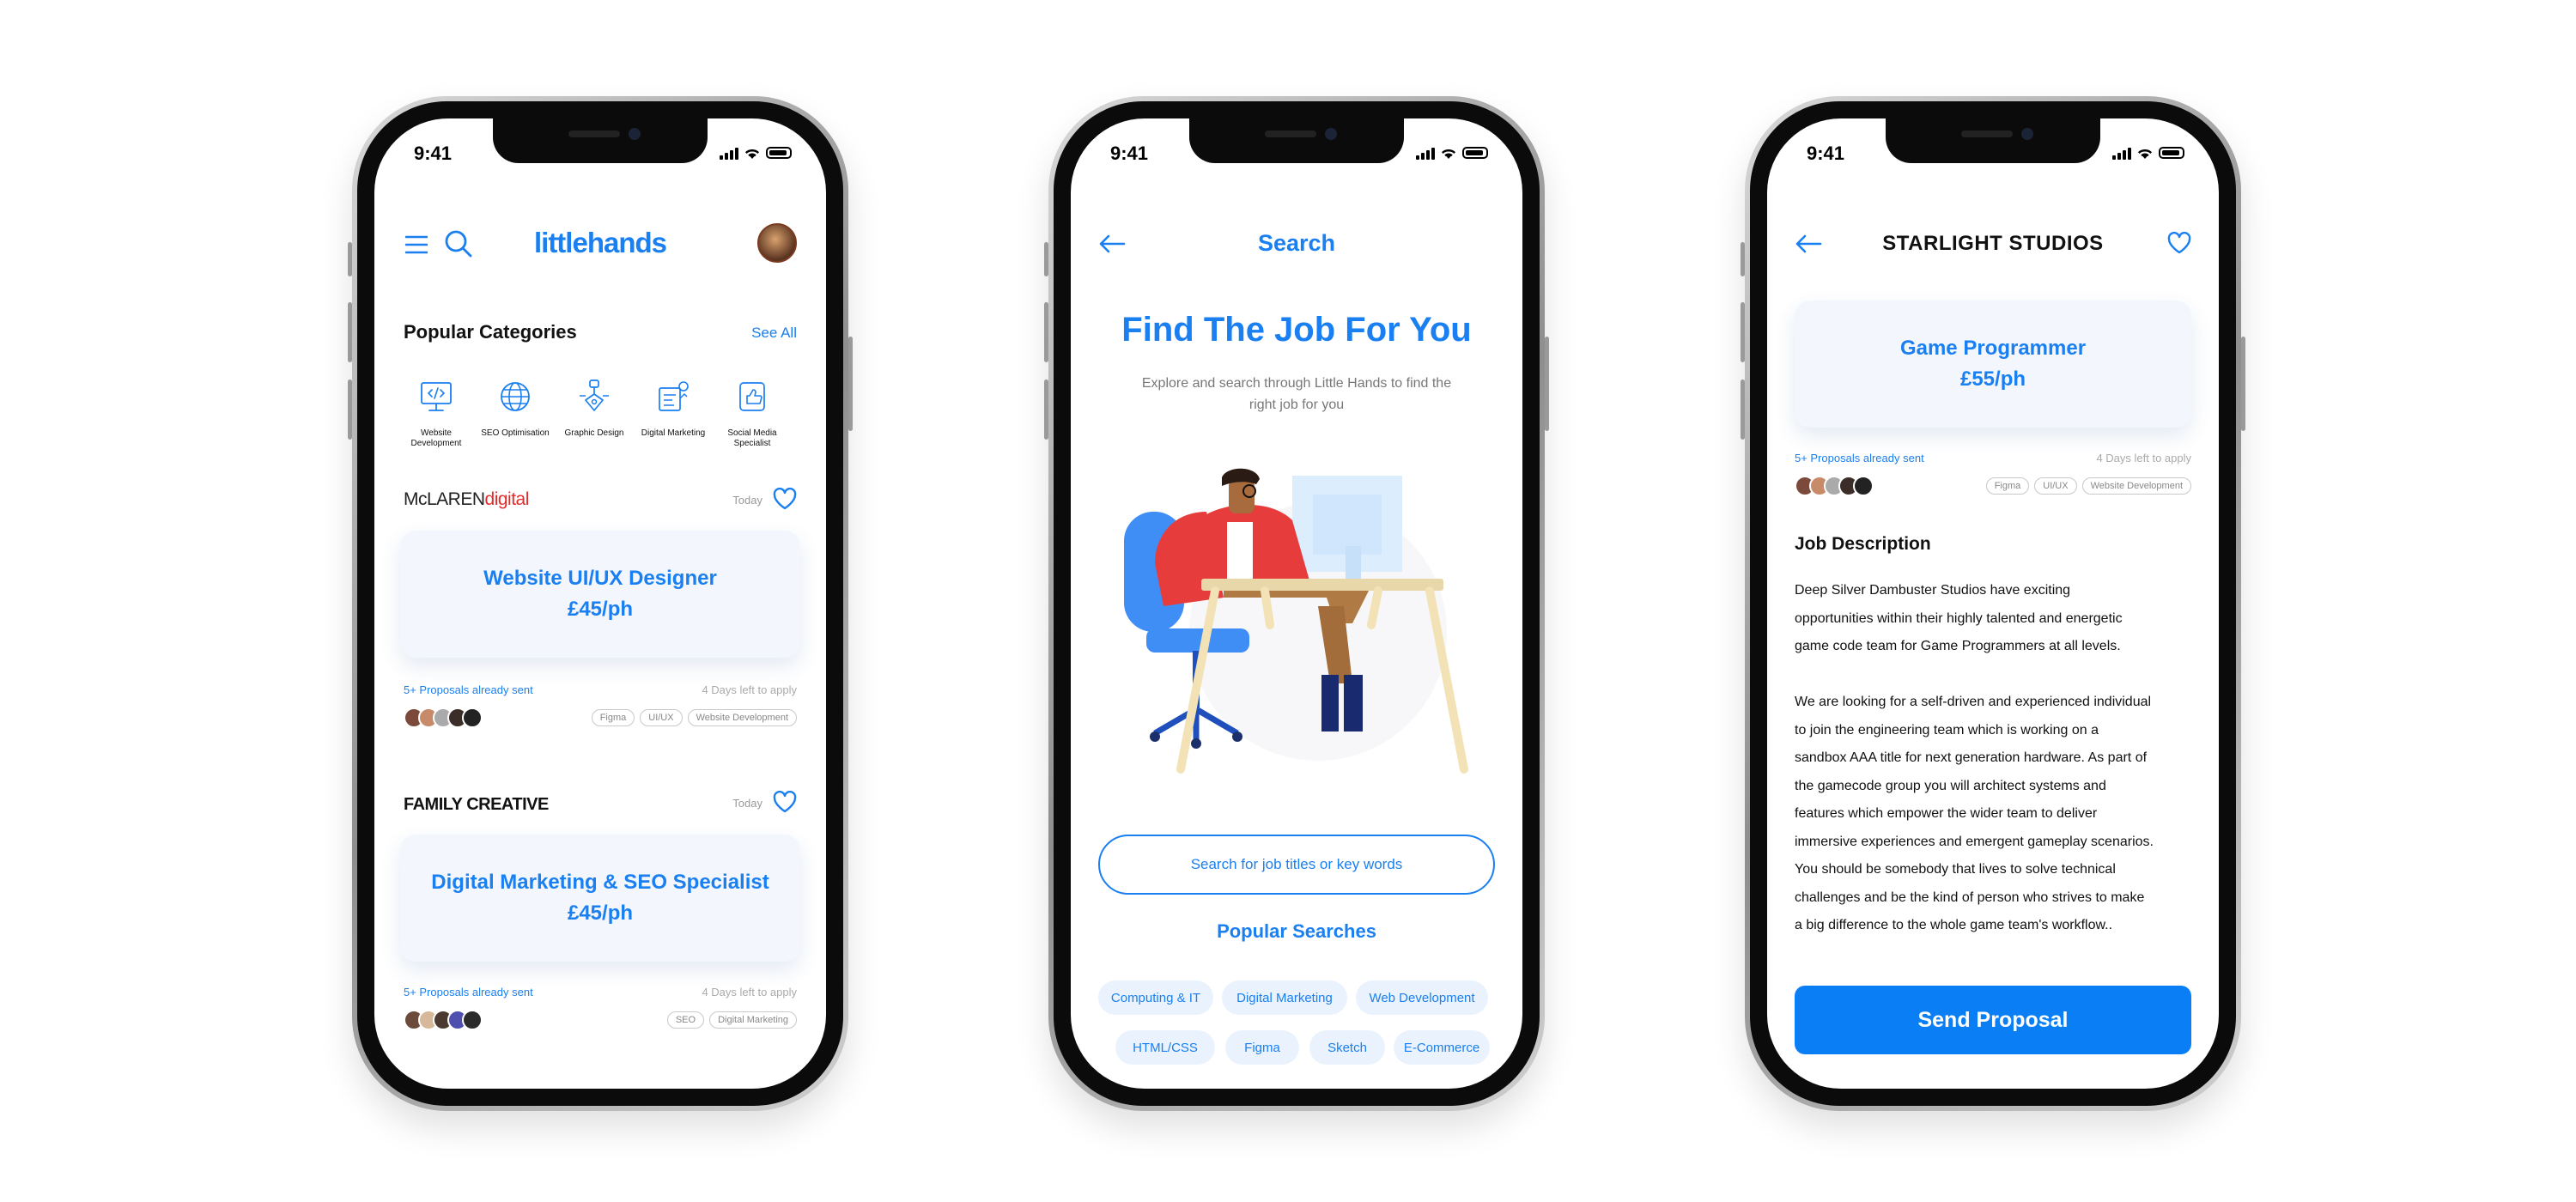 The image size is (2576, 1202). I want to click on search-chip: Web Development, so click(1422, 997).